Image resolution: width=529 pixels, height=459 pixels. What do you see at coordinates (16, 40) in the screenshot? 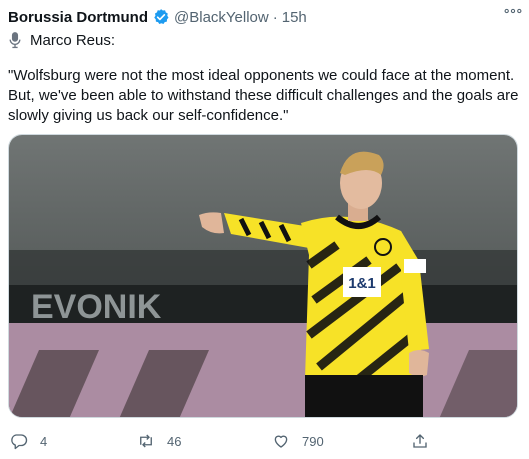
I see `microphone-icon` at bounding box center [16, 40].